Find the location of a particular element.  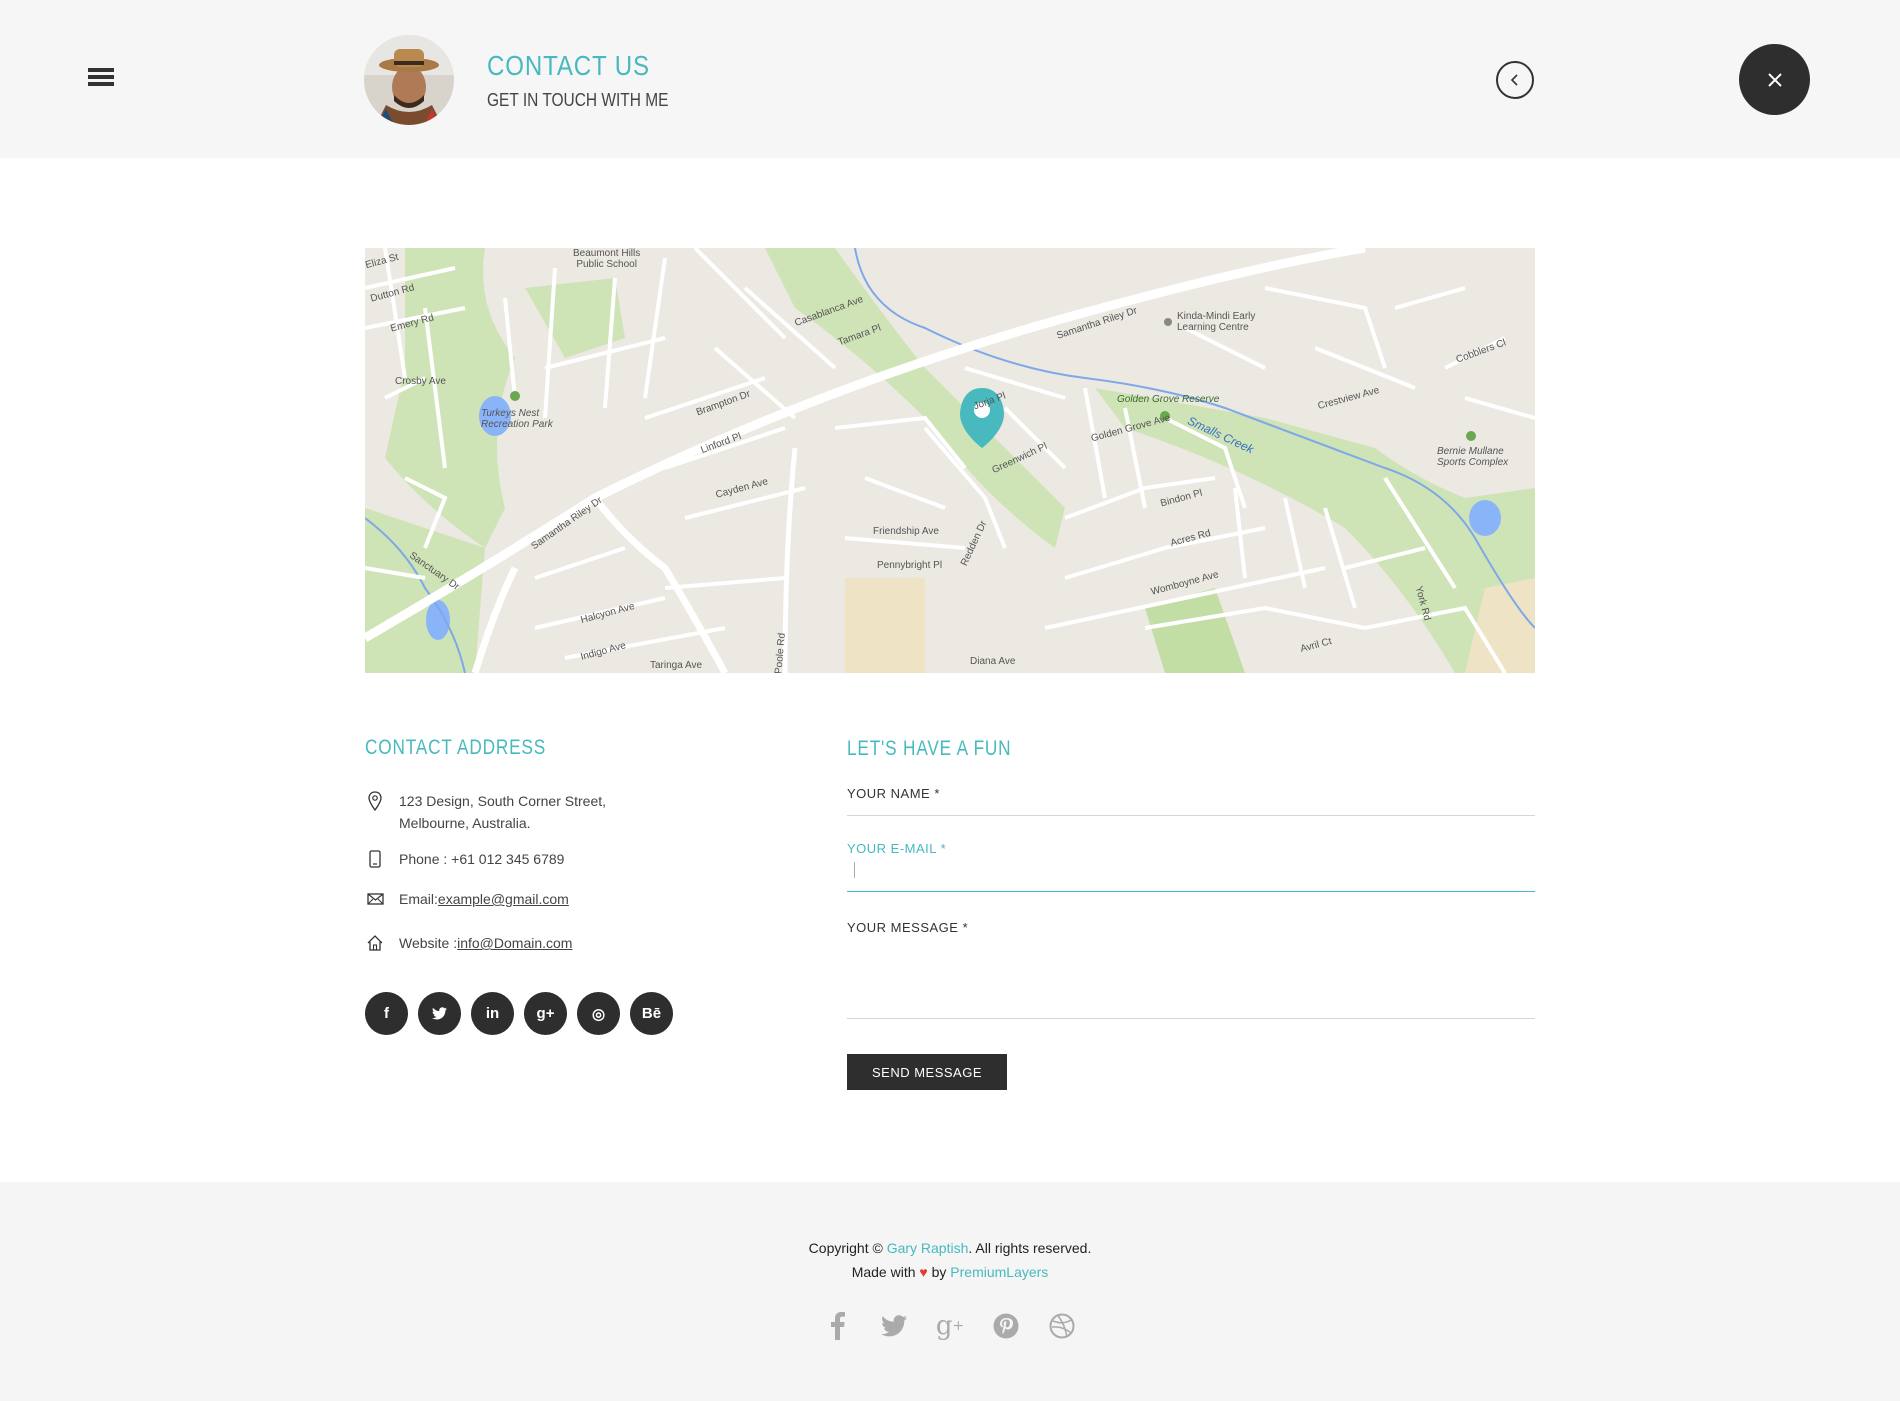

page-header: CONTACT US GET IN TOUCH WITH ME is located at coordinates (950, 79).